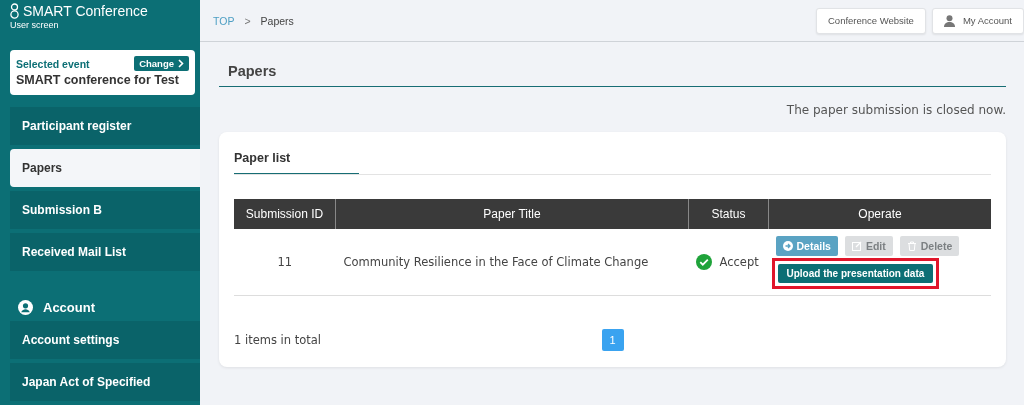 This screenshot has height=405, width=1024. Describe the element at coordinates (879, 214) in the screenshot. I see `column-header: Operate` at that location.